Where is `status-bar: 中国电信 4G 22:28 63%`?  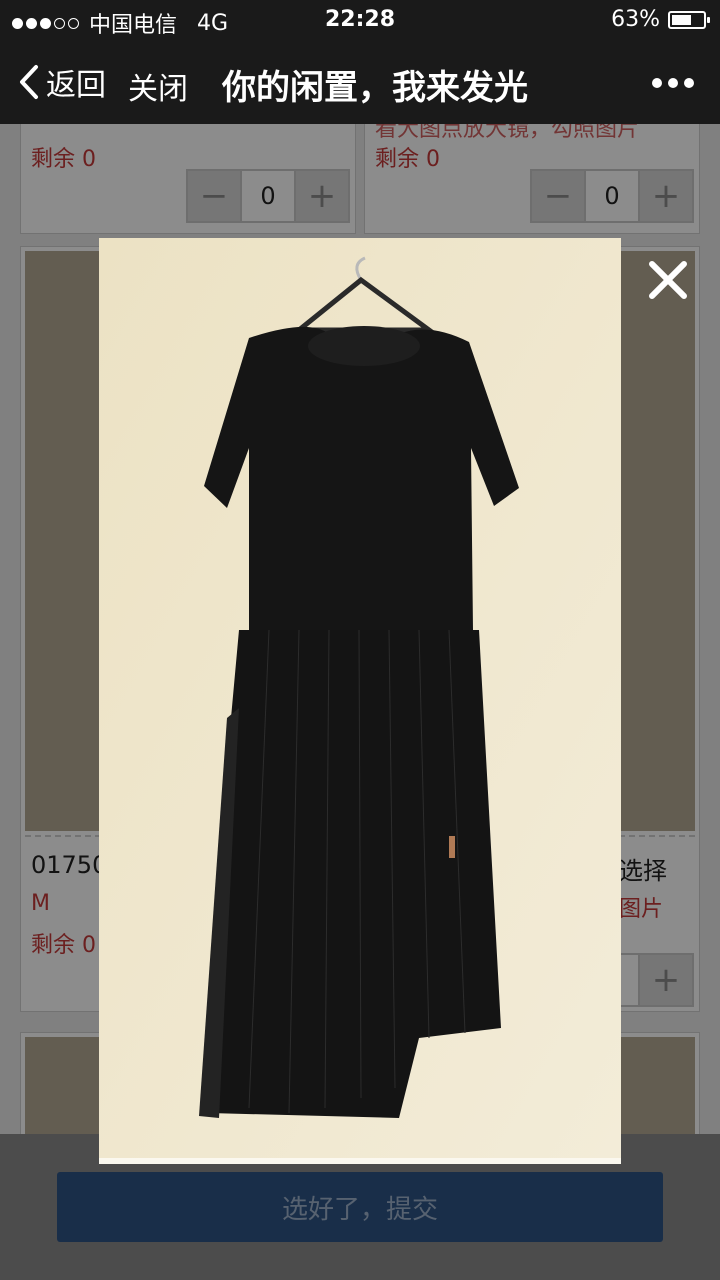
status-bar: 中国电信 4G 22:28 63% is located at coordinates (360, 20).